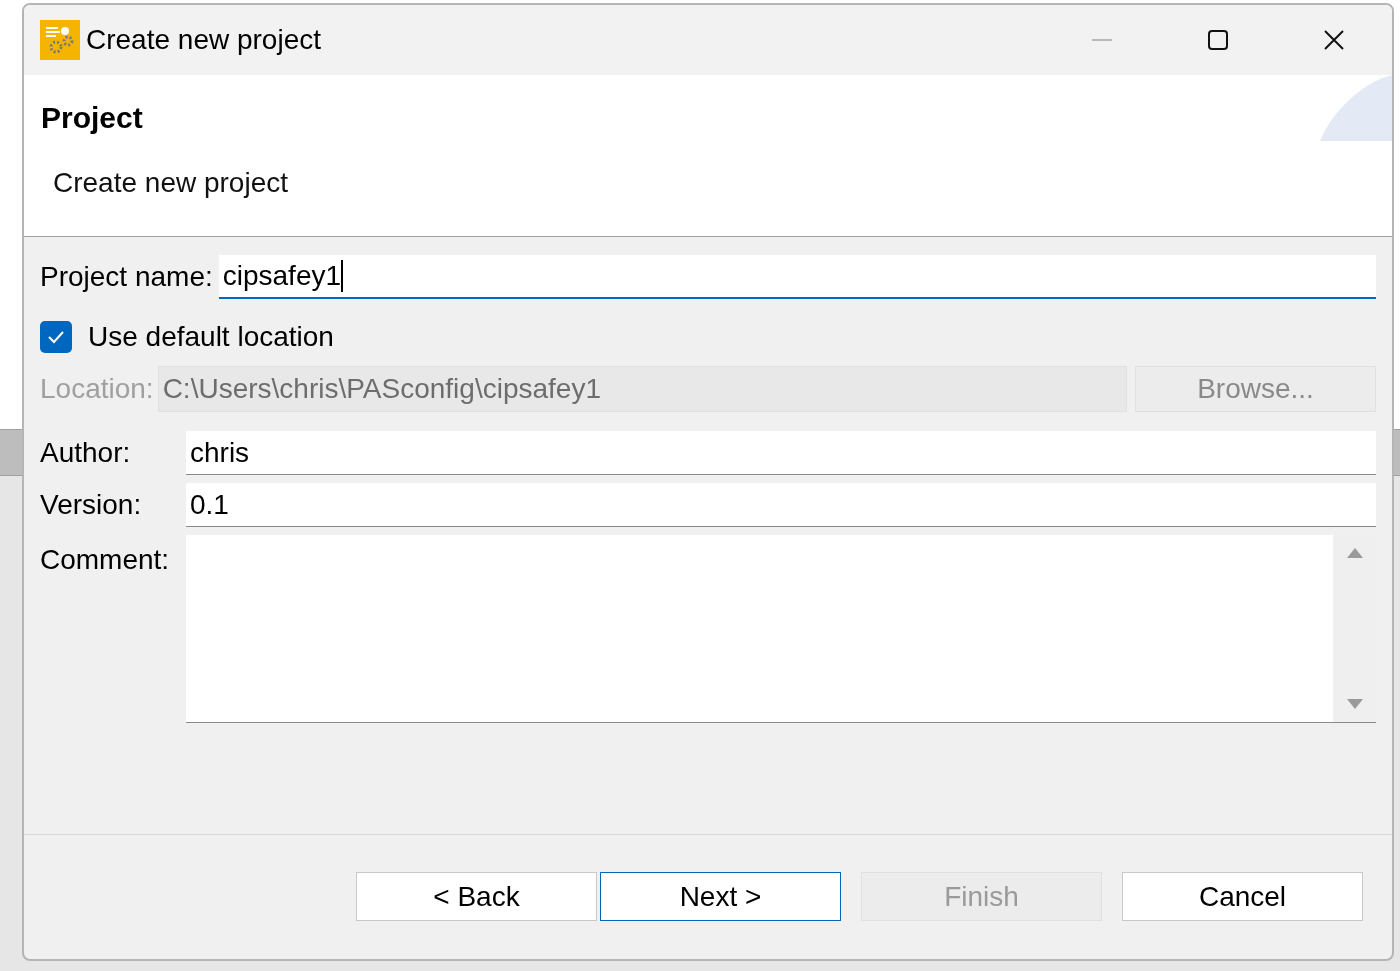 Image resolution: width=1400 pixels, height=971 pixels. What do you see at coordinates (1102, 40) in the screenshot?
I see `minimize-icon` at bounding box center [1102, 40].